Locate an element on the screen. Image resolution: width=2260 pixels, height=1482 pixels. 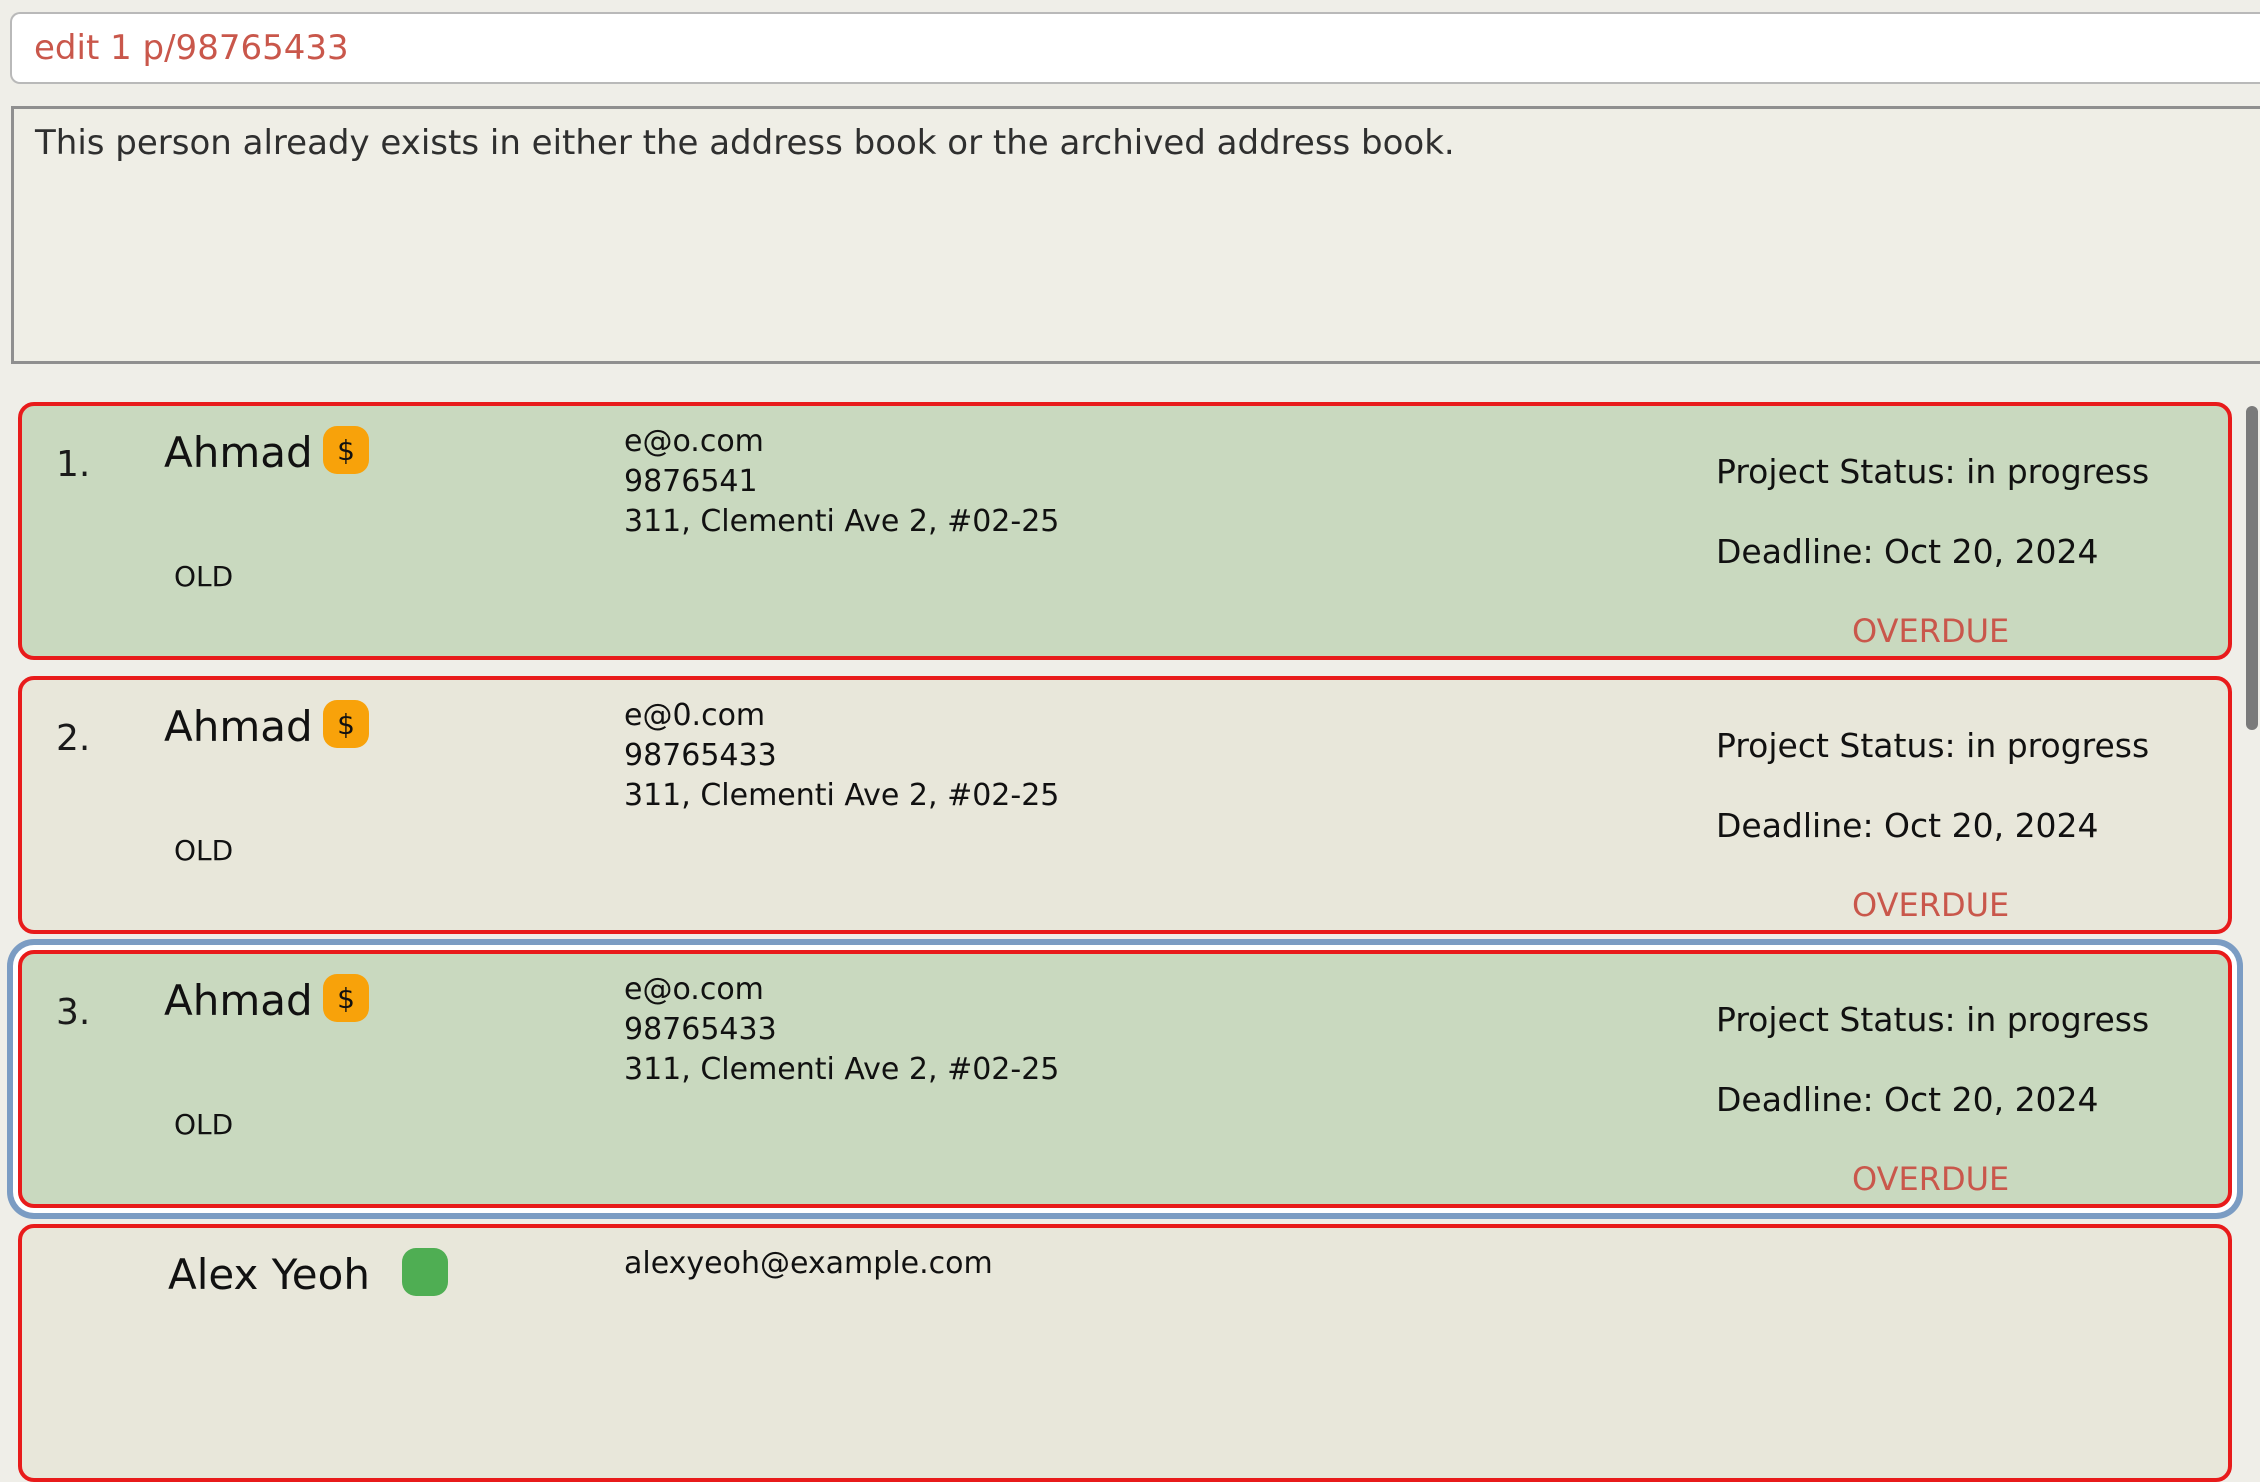
client-tag-badge is located at coordinates (425, 1272).